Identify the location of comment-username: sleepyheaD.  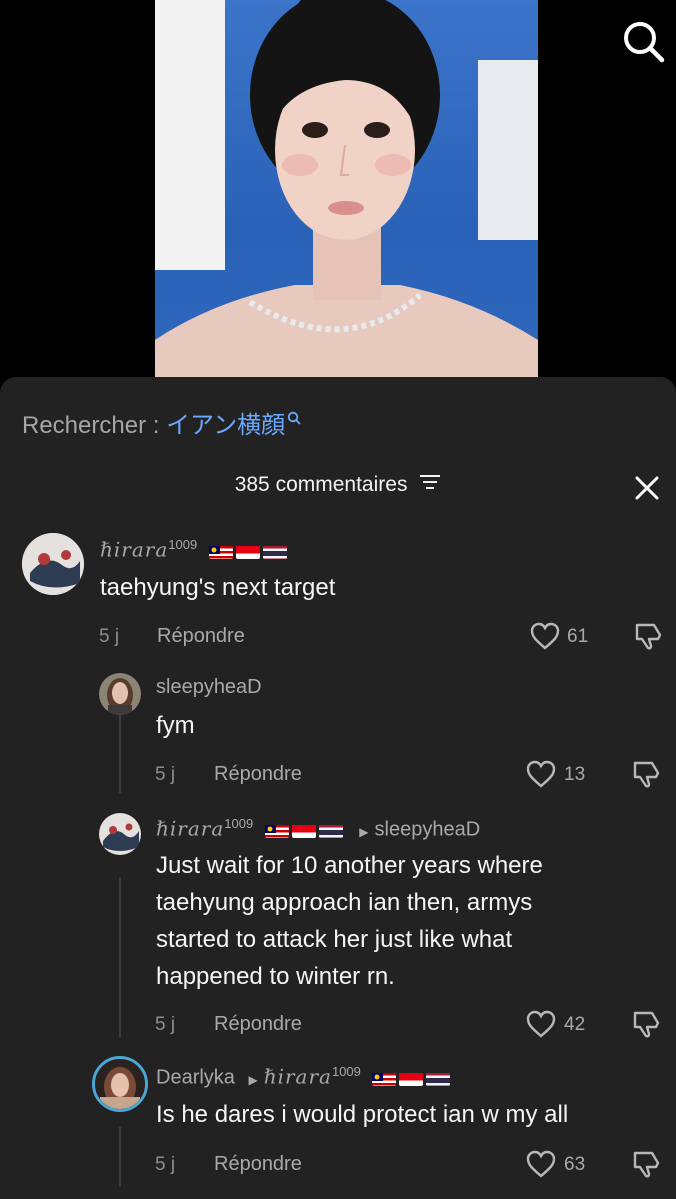
(209, 687).